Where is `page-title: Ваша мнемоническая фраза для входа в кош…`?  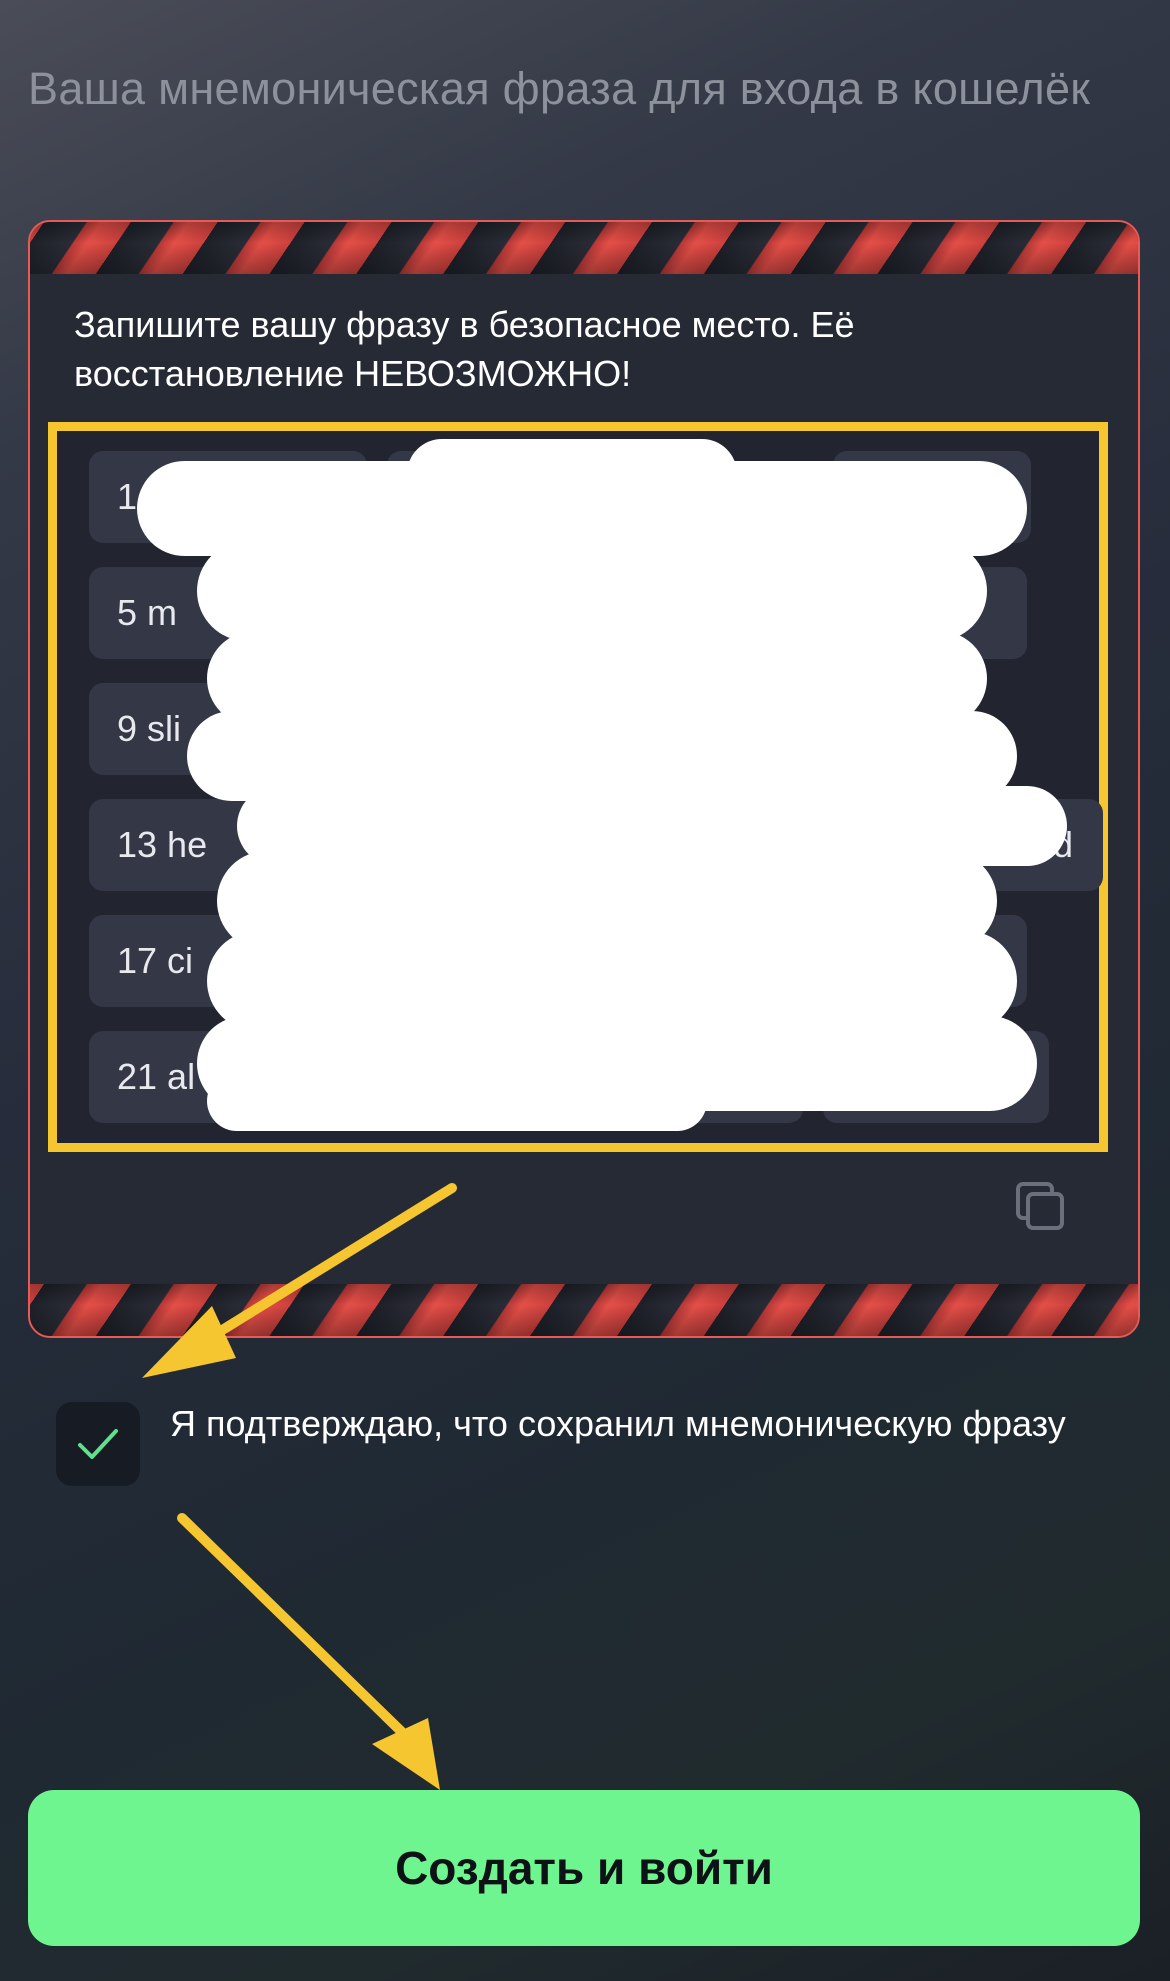
page-title: Ваша мнемоническая фраза для входа в кош… is located at coordinates (559, 88).